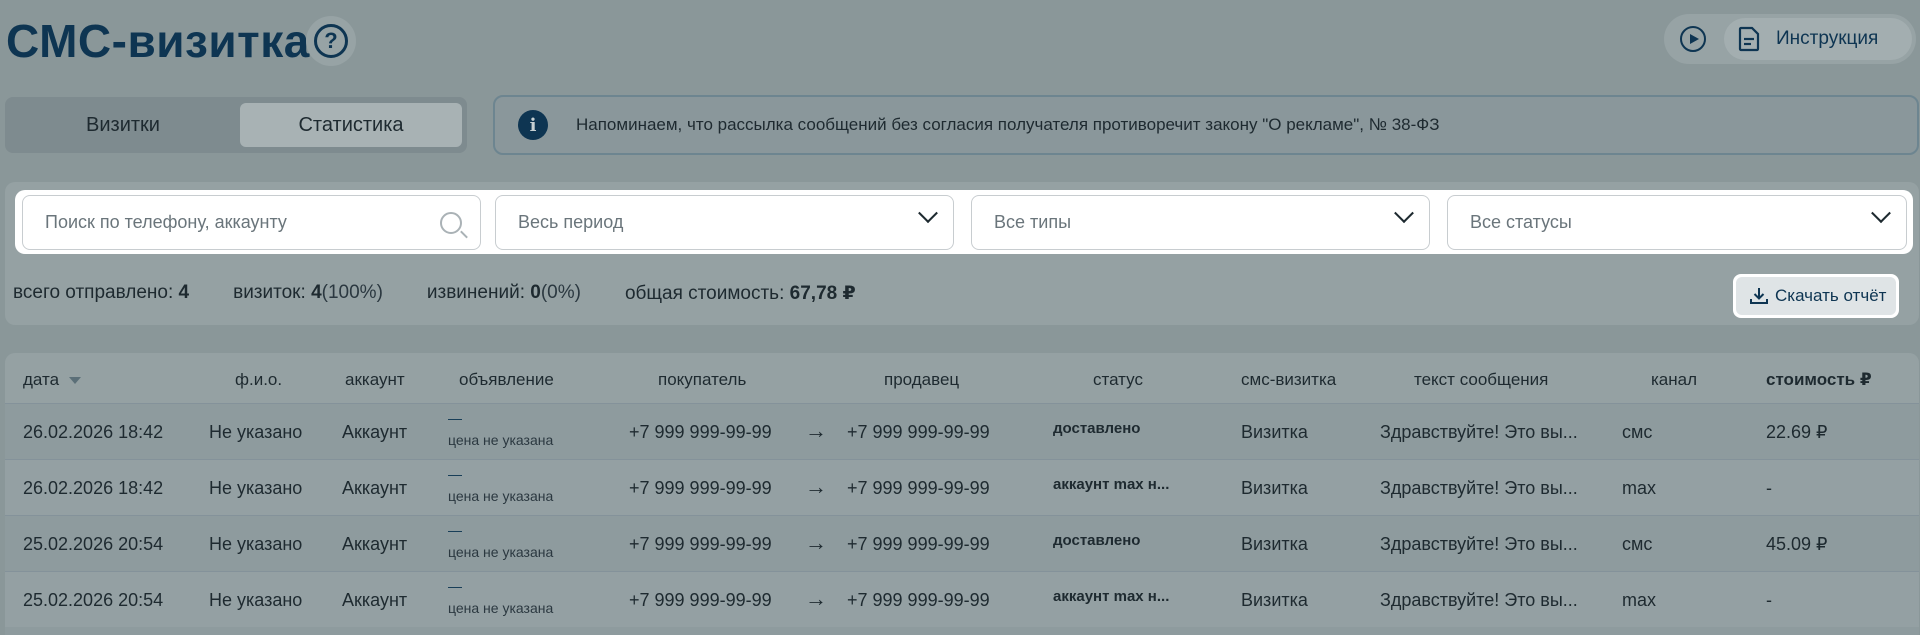  What do you see at coordinates (1819, 379) in the screenshot?
I see `column-cost: стоимость ₽` at bounding box center [1819, 379].